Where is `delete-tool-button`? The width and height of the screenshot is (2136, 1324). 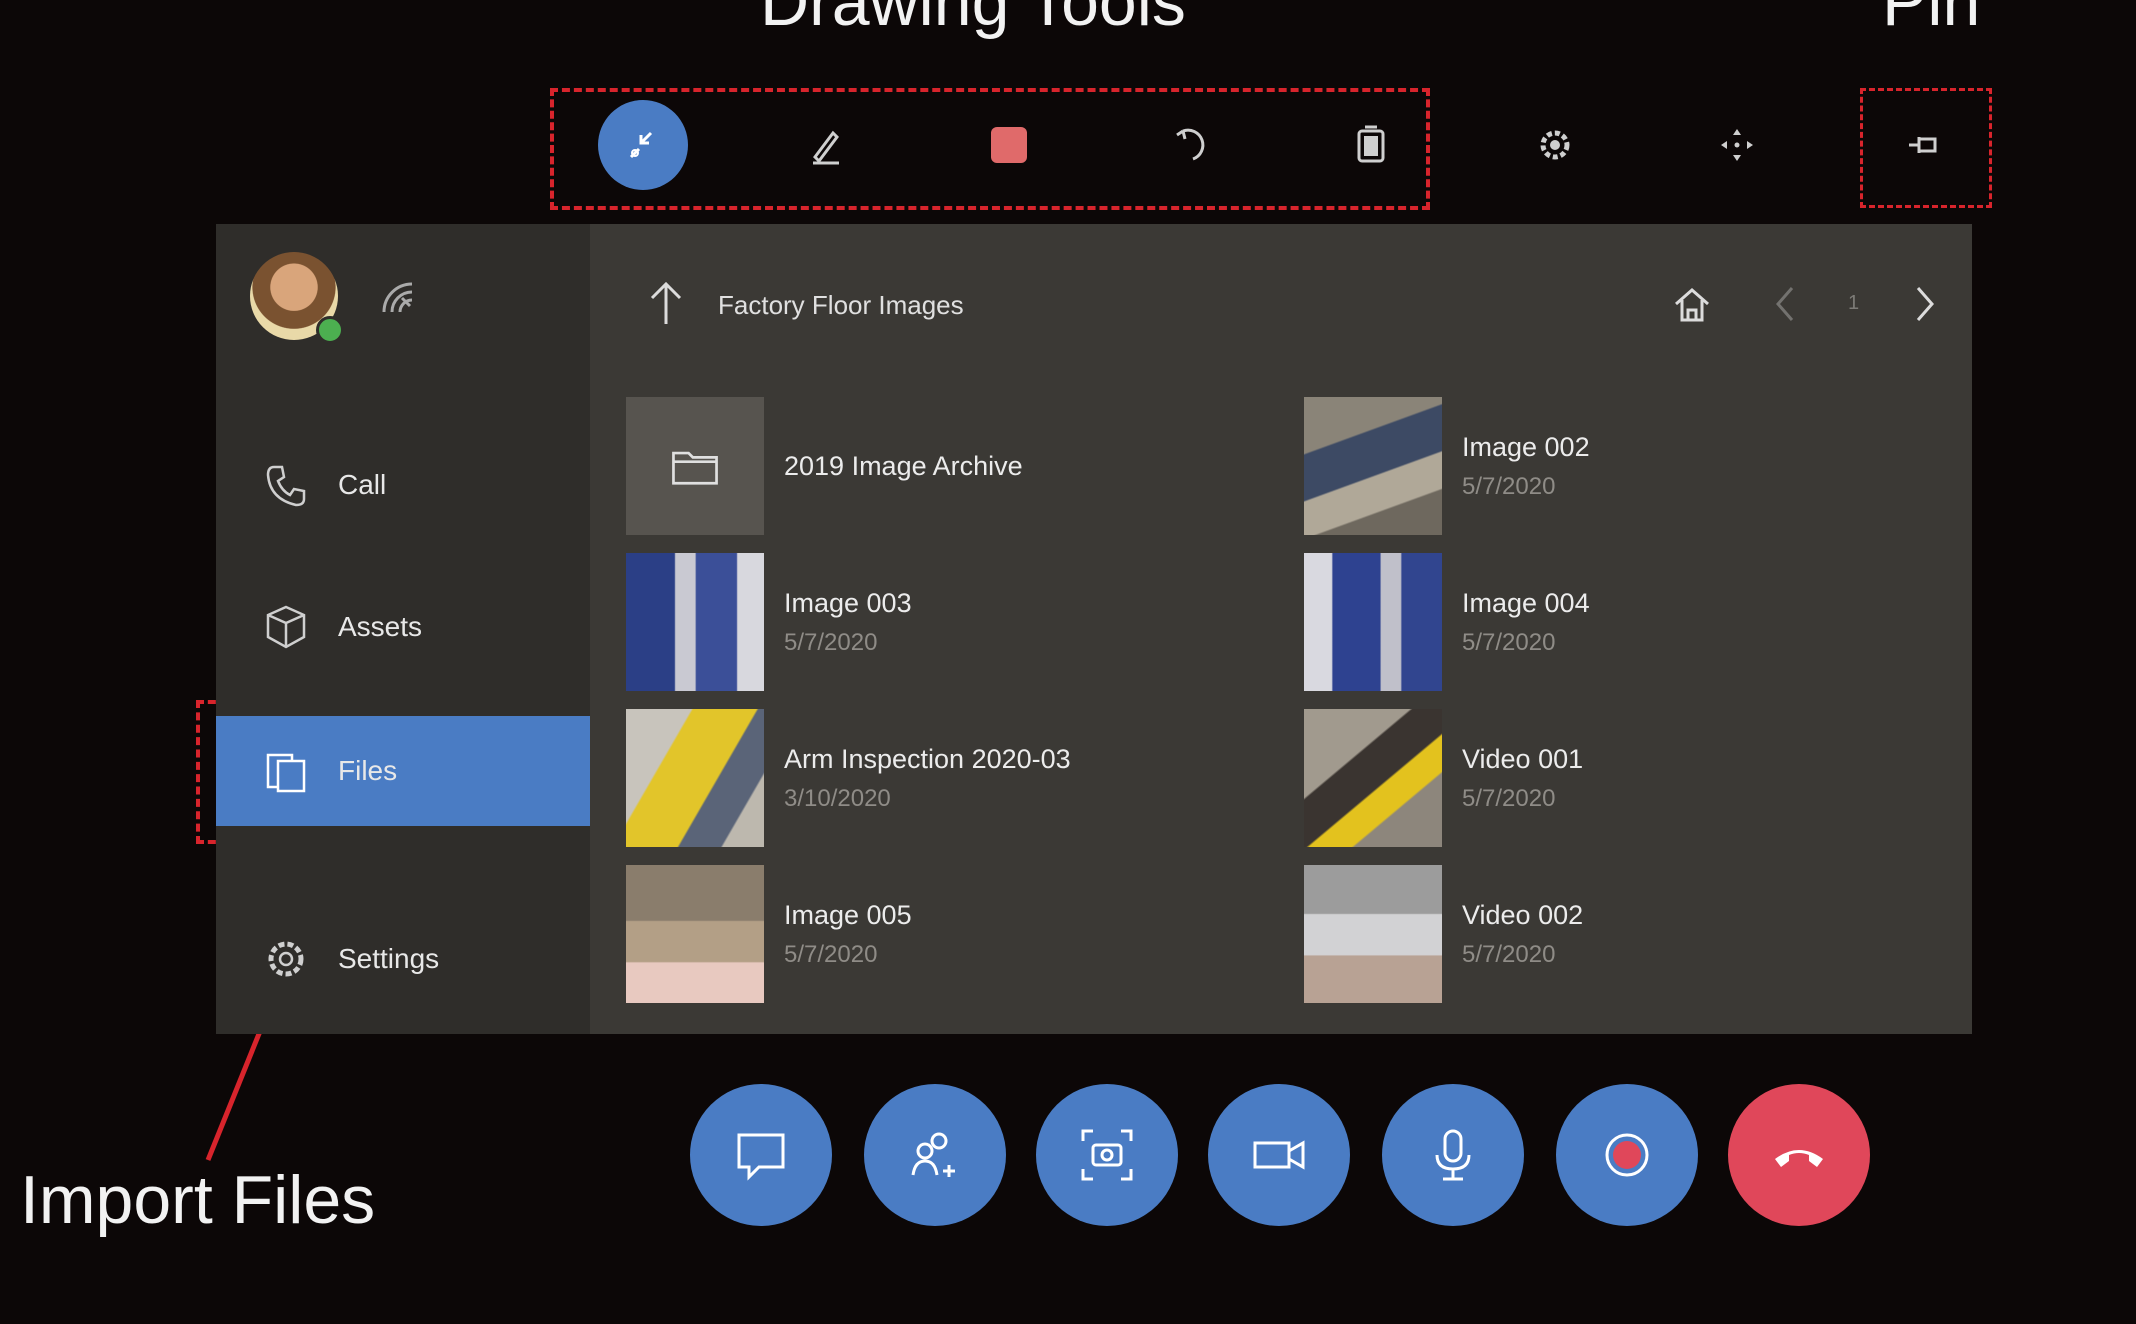 delete-tool-button is located at coordinates (1371, 145).